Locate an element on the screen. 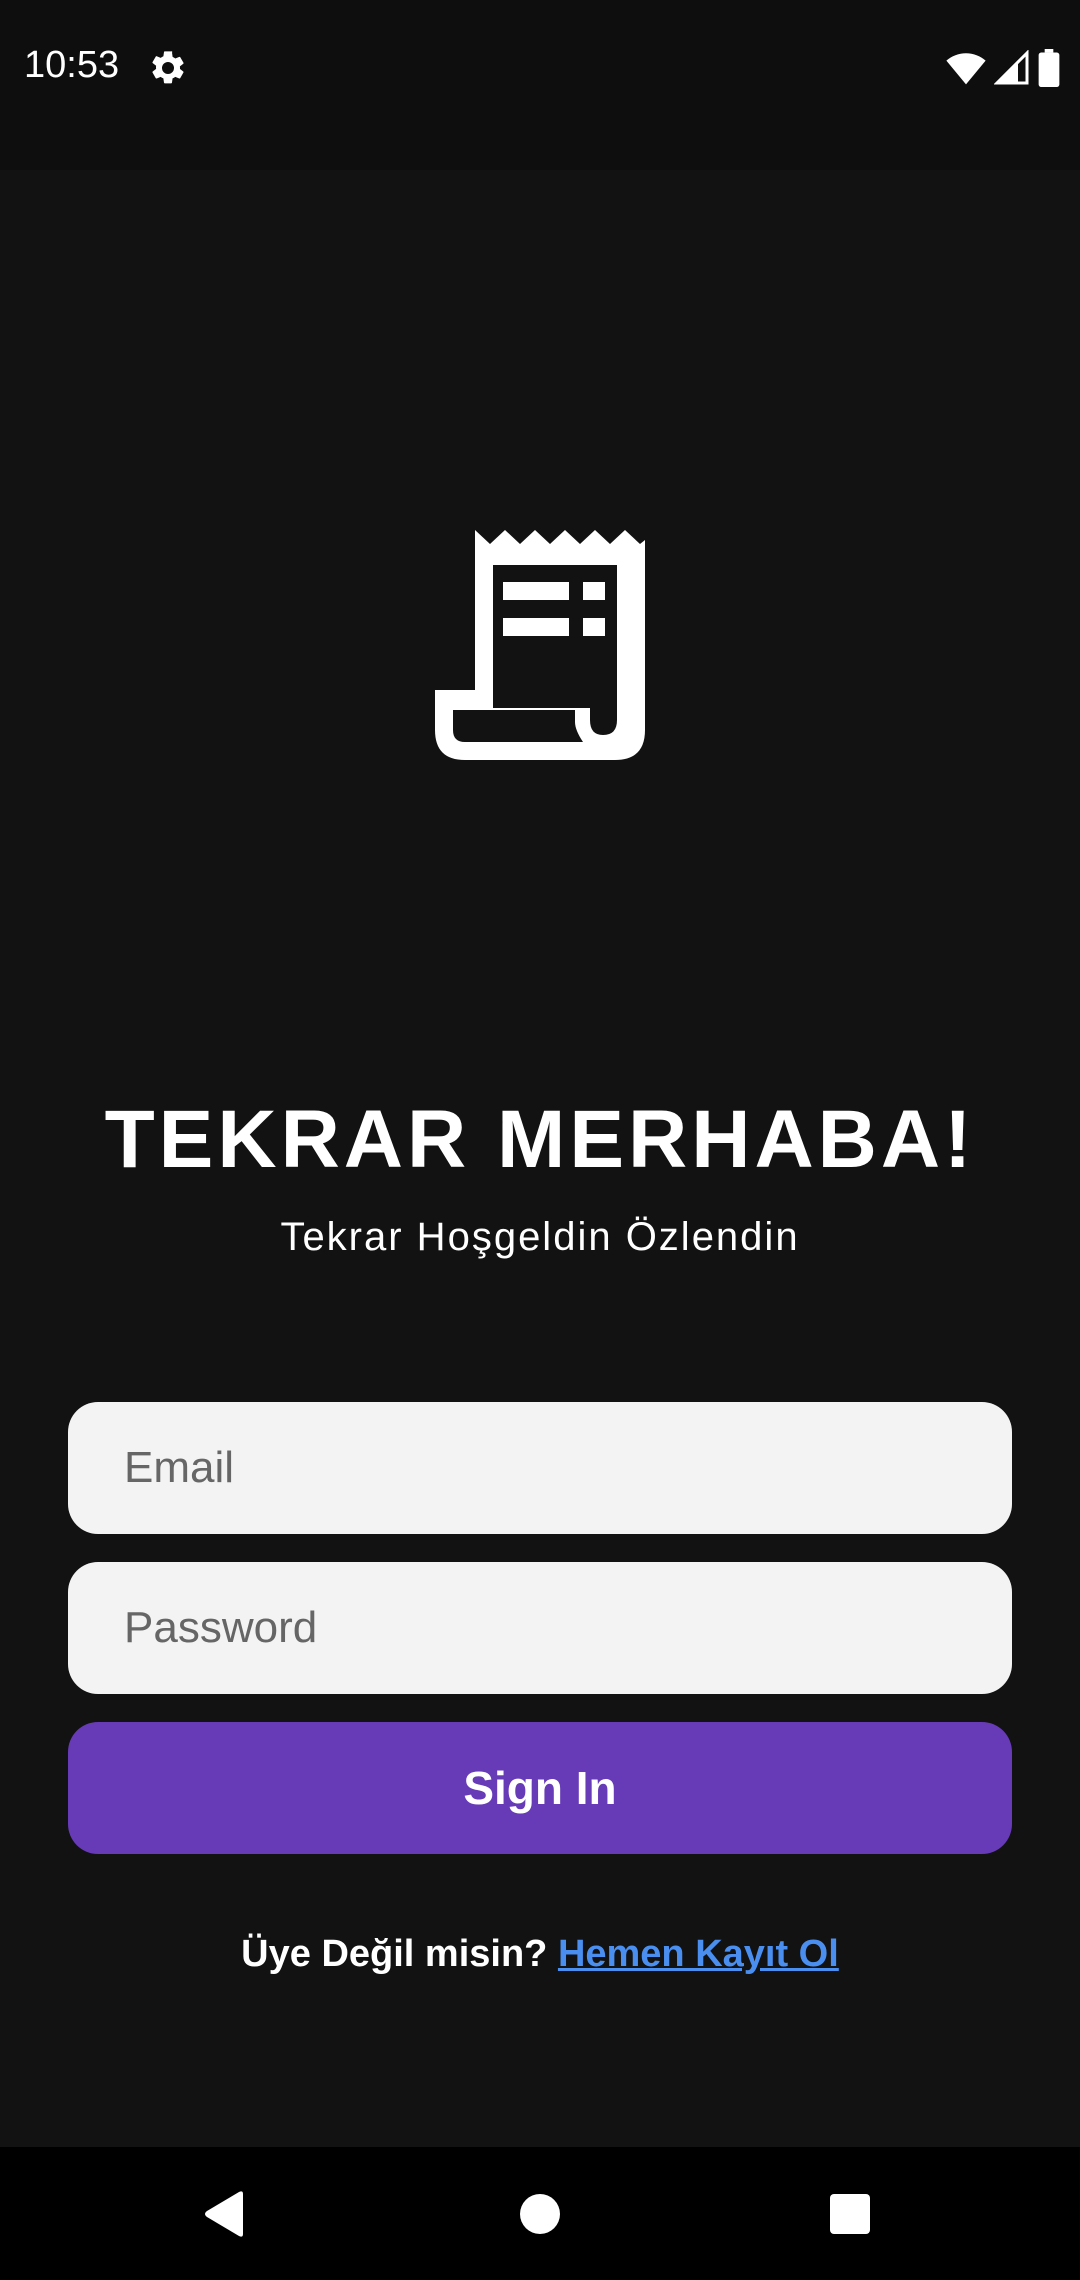 The height and width of the screenshot is (2280, 1080). register-prompt: Üye Değil misin? Hemen Kayıt Ol is located at coordinates (540, 1954).